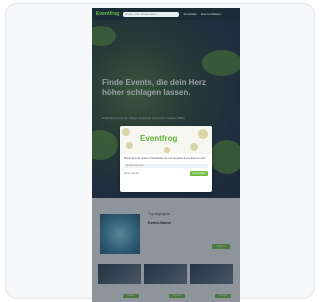  Describe the element at coordinates (199, 173) in the screenshot. I see `subscribe-button: Anmelden` at that location.